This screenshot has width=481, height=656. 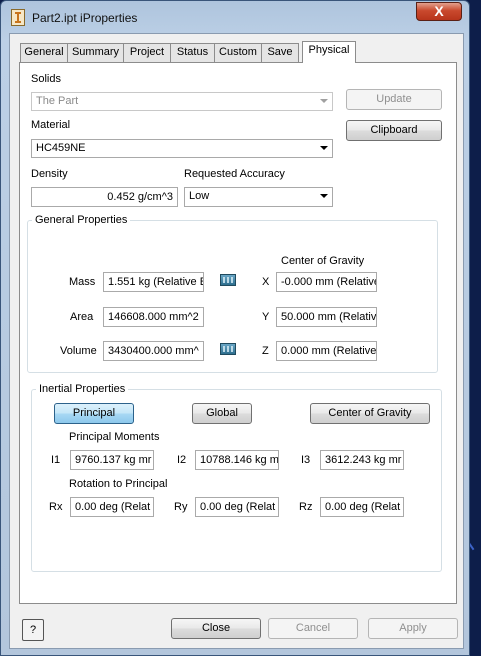 I want to click on help-icon: ?, so click(x=33, y=630).